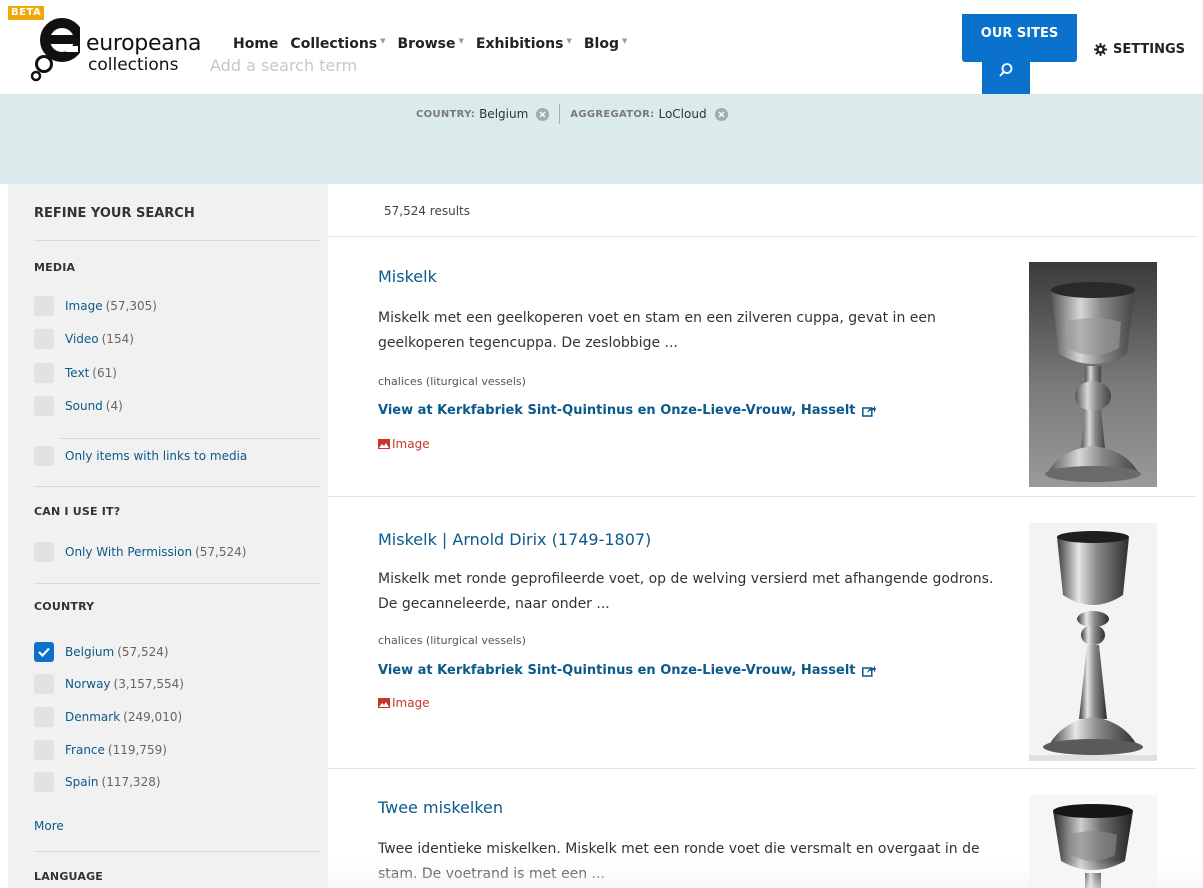 The image size is (1203, 888). What do you see at coordinates (131, 306) in the screenshot?
I see `facet-count: (57,305)` at bounding box center [131, 306].